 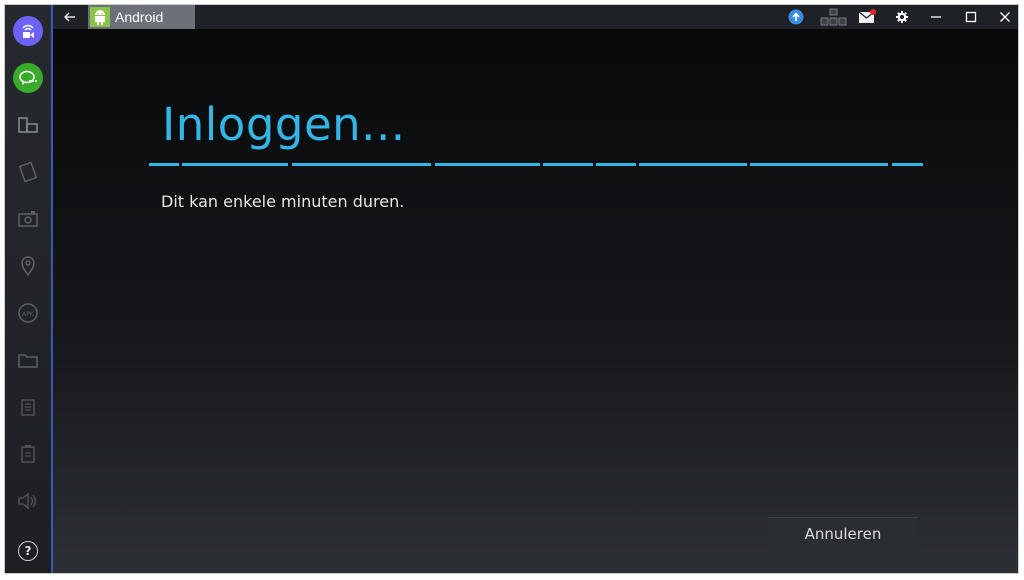 I want to click on close-icon, so click(x=1005, y=17).